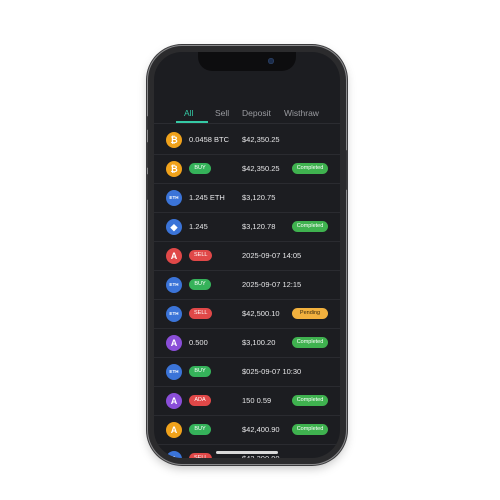 The height and width of the screenshot is (500, 500). What do you see at coordinates (261, 313) in the screenshot?
I see `transaction-value: $42,500.10` at bounding box center [261, 313].